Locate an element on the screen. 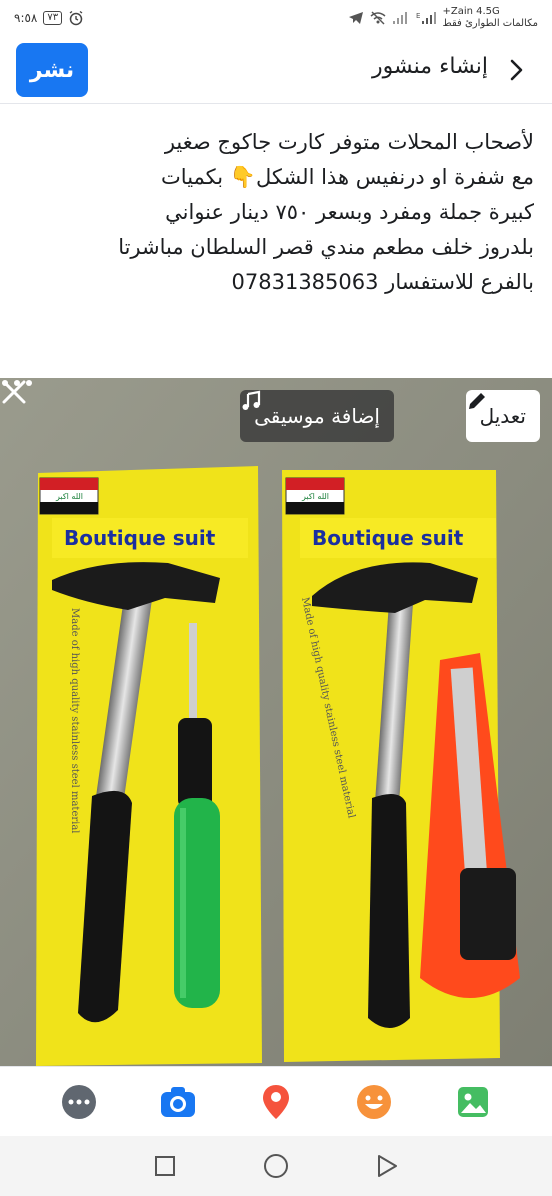  close-icon is located at coordinates (14, 392).